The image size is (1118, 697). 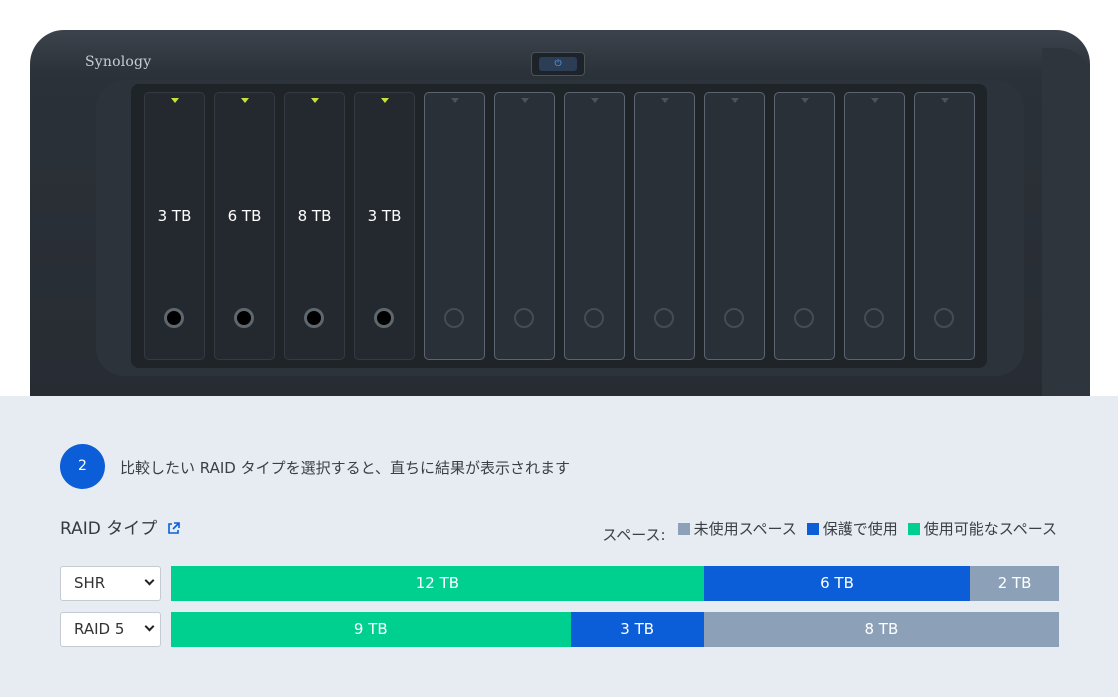 What do you see at coordinates (314, 226) in the screenshot?
I see `drive-bay-installed: 8 TB` at bounding box center [314, 226].